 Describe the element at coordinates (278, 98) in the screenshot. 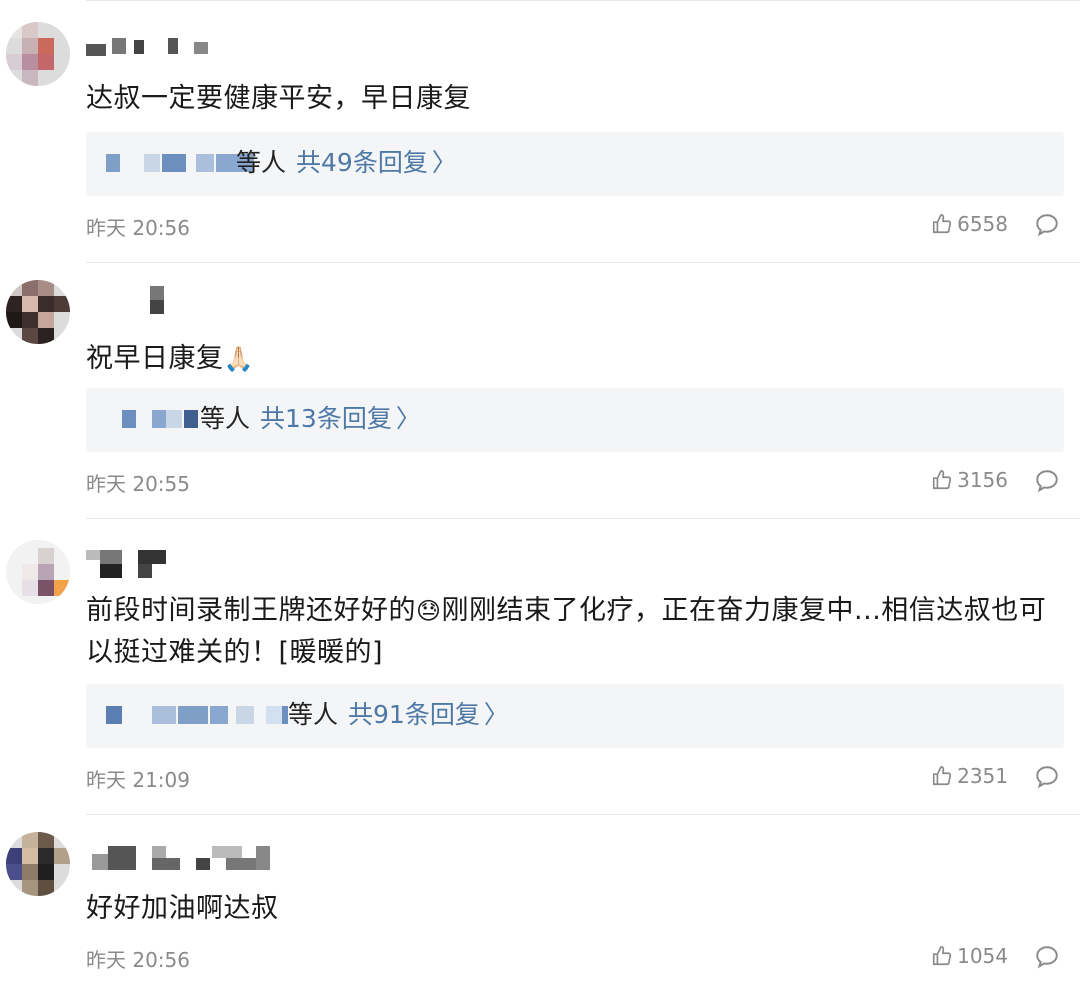

I see `comment-text: 达叔一定要健康平安，早日康复` at that location.